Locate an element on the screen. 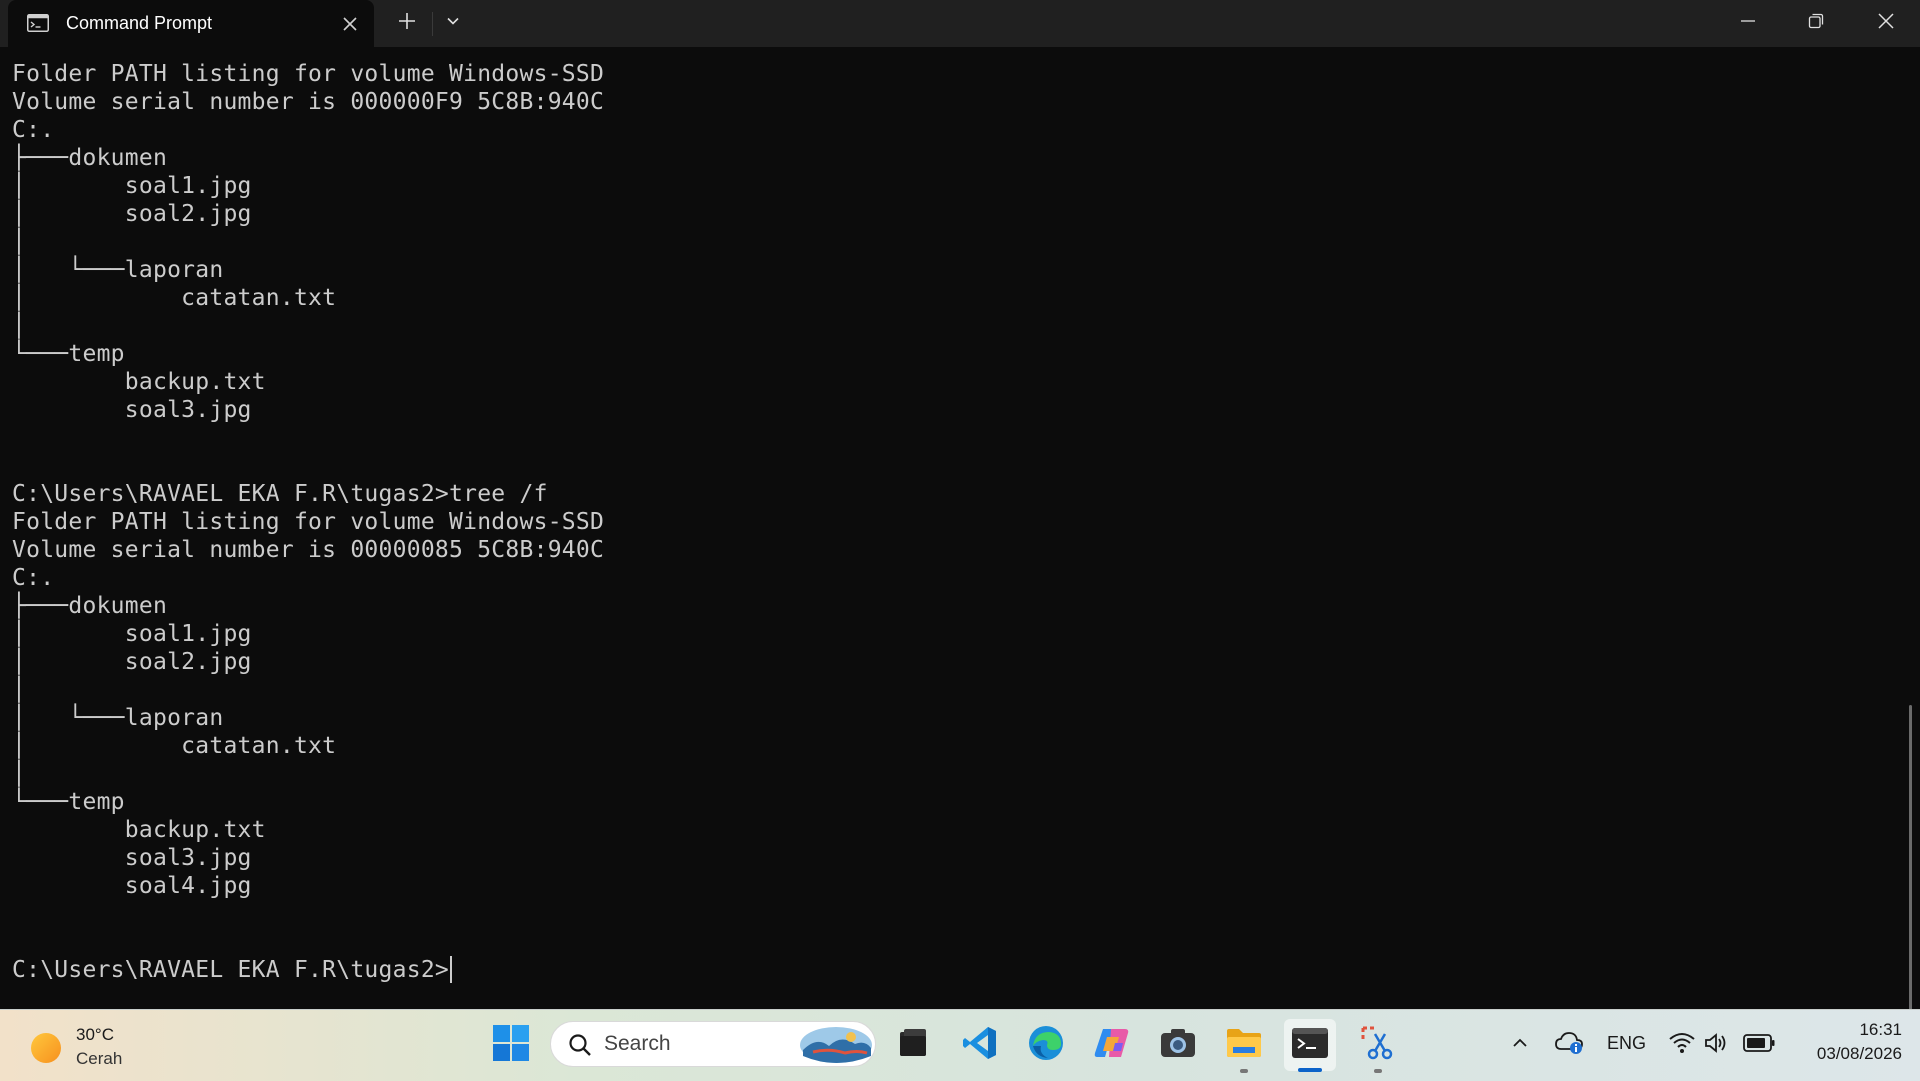  camera-app is located at coordinates (1178, 1045).